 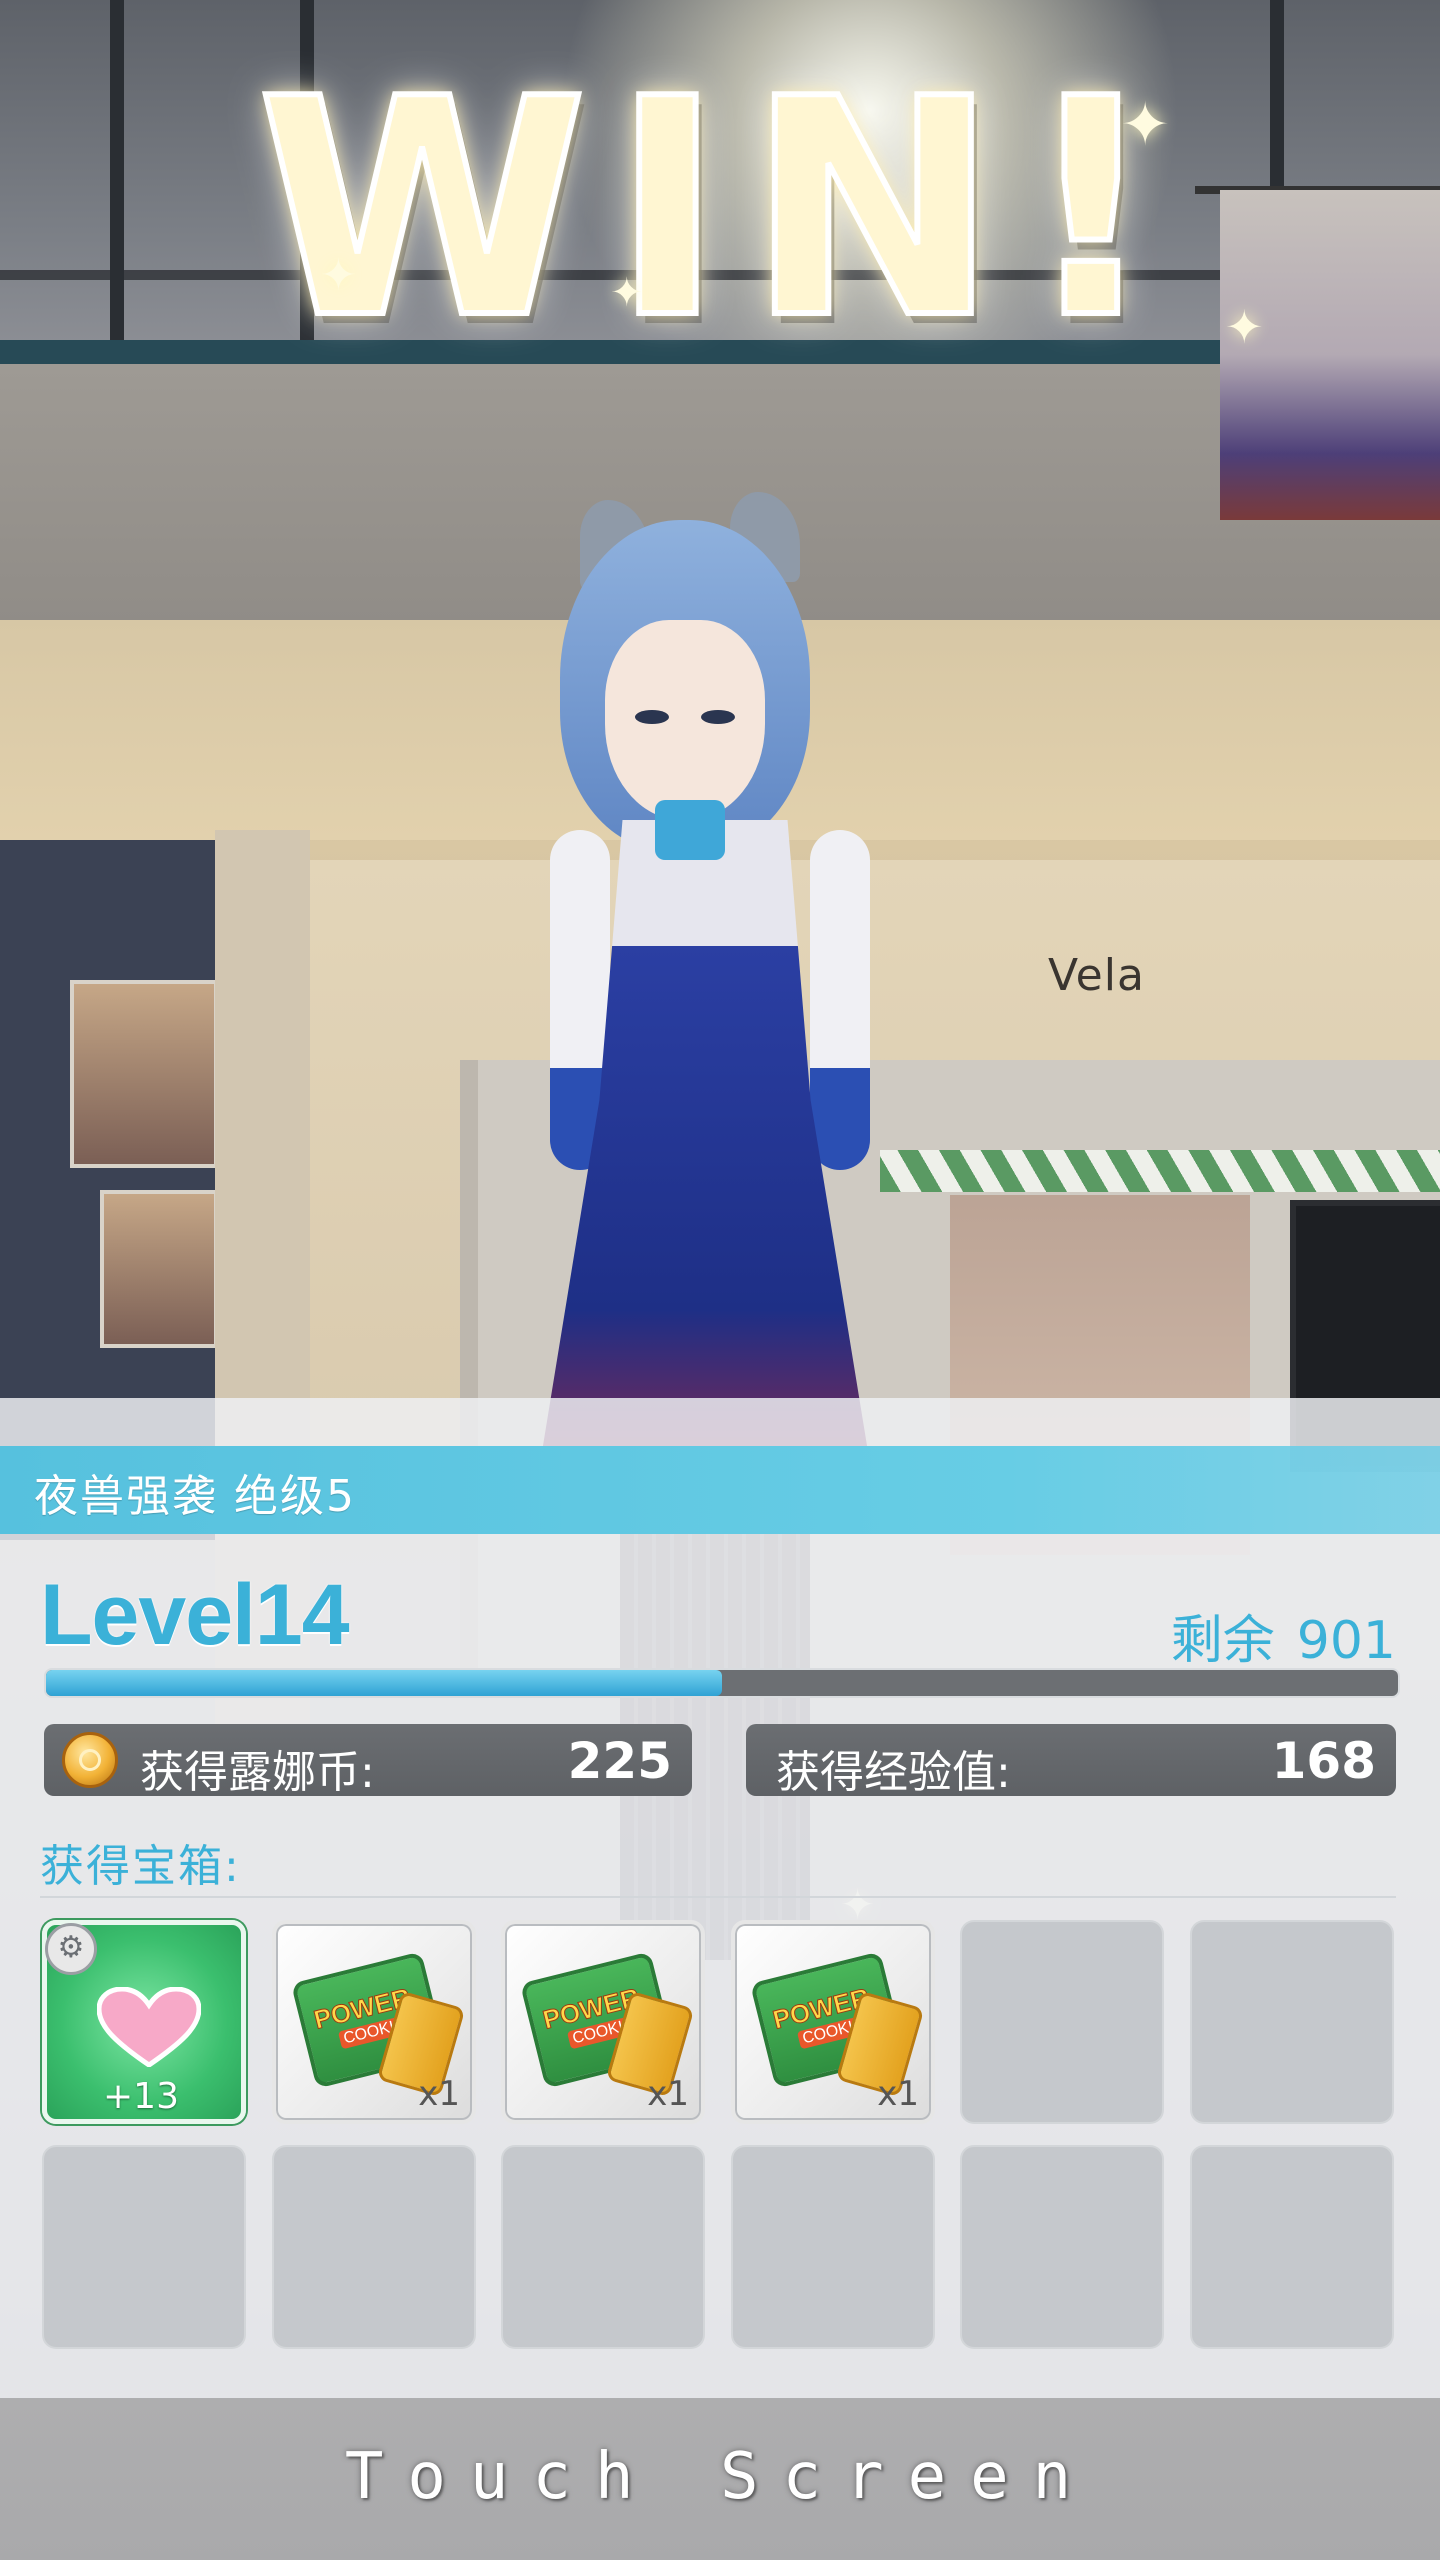 I want to click on exp-progress-bar, so click(x=722, y=1683).